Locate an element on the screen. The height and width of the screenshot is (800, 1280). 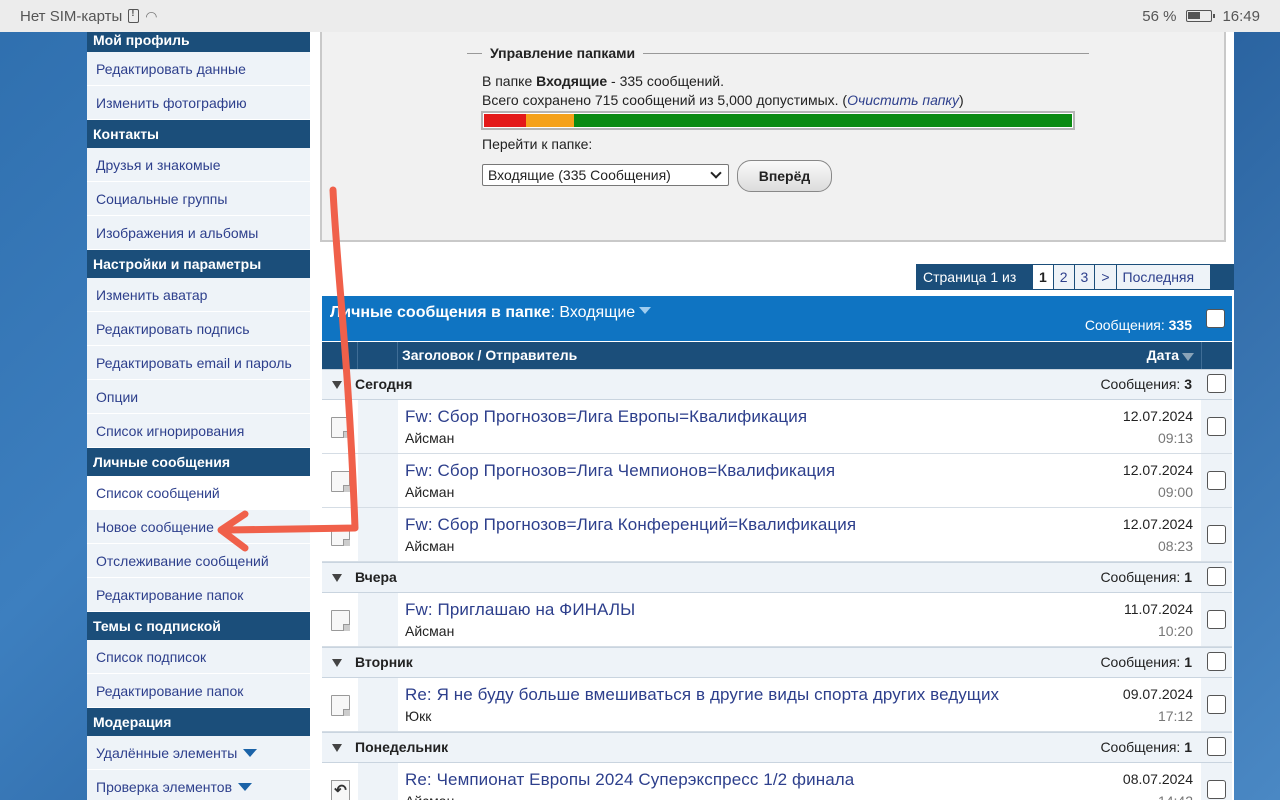
column-title: Заголовок / Отправитель is located at coordinates (489, 355).